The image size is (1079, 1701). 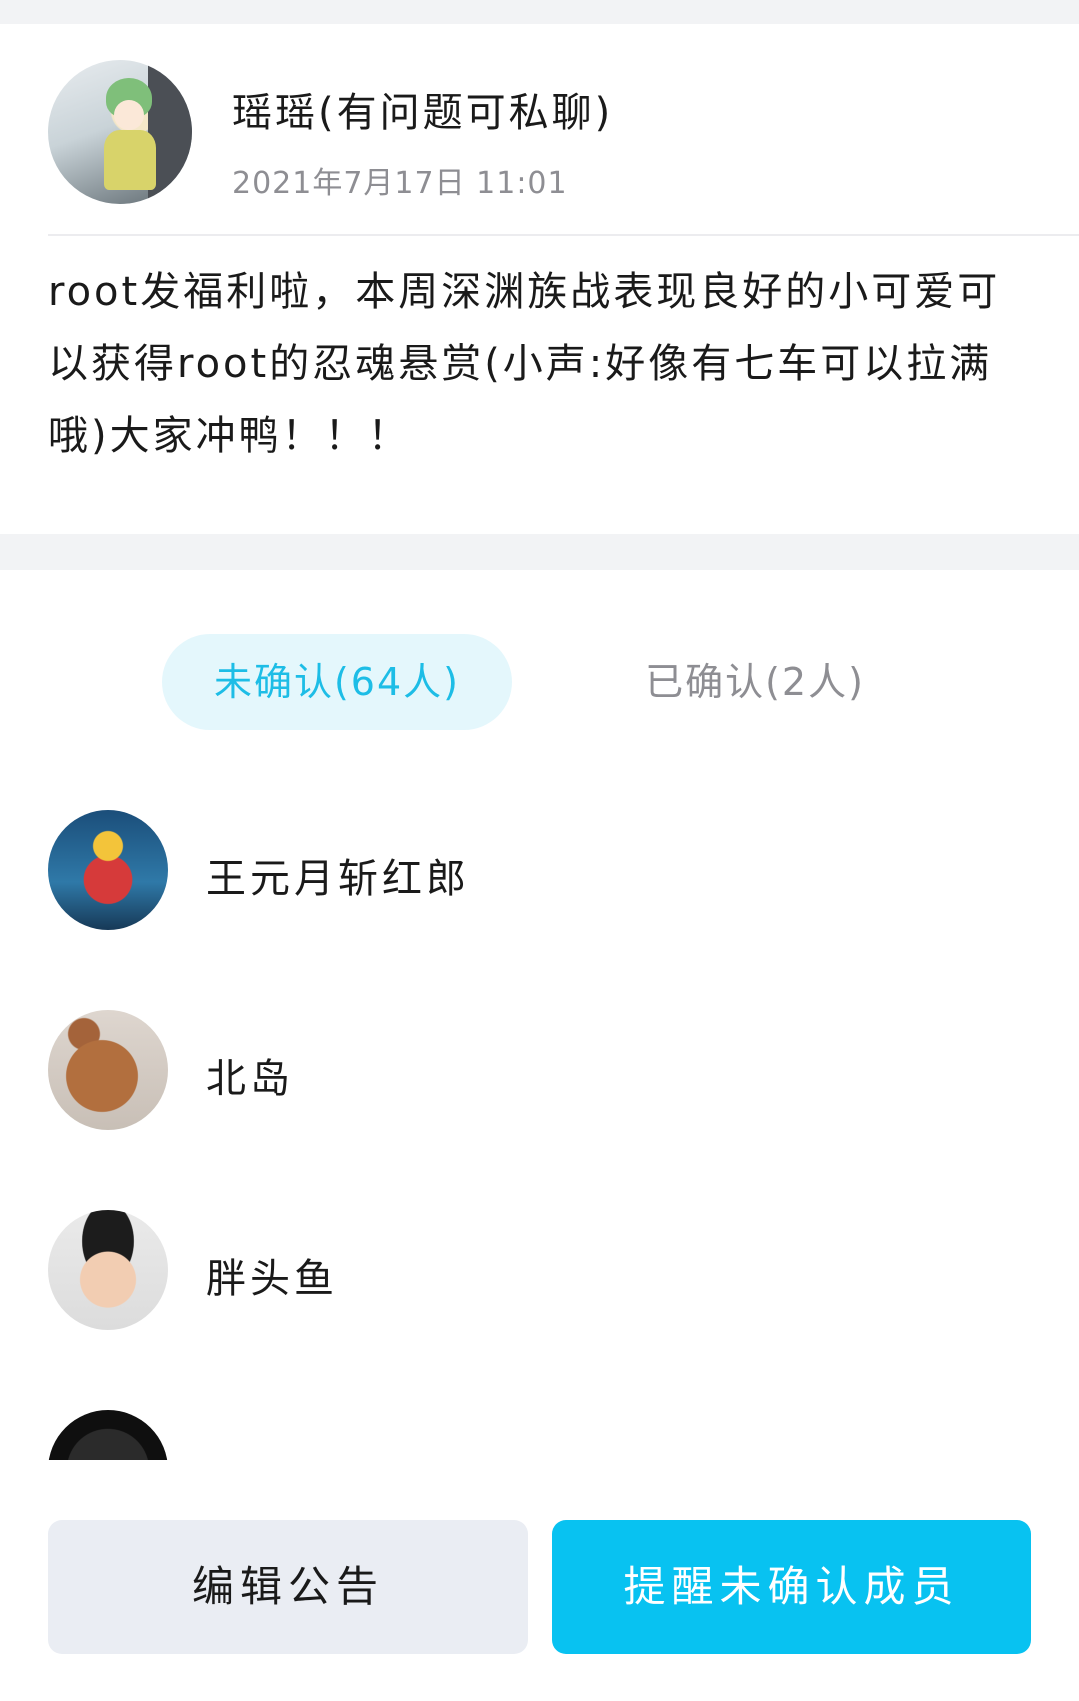 I want to click on member-name: 北岛, so click(x=250, y=1079).